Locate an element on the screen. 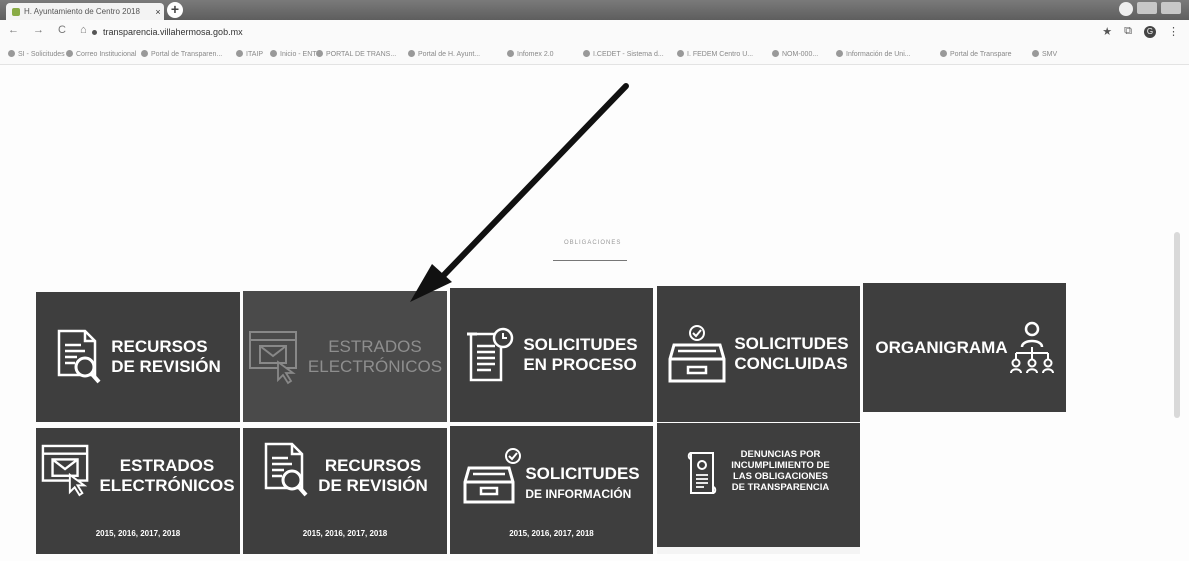 Image resolution: width=1189 pixels, height=561 pixels. bookmark-item: Infomex 2.0 is located at coordinates (530, 54).